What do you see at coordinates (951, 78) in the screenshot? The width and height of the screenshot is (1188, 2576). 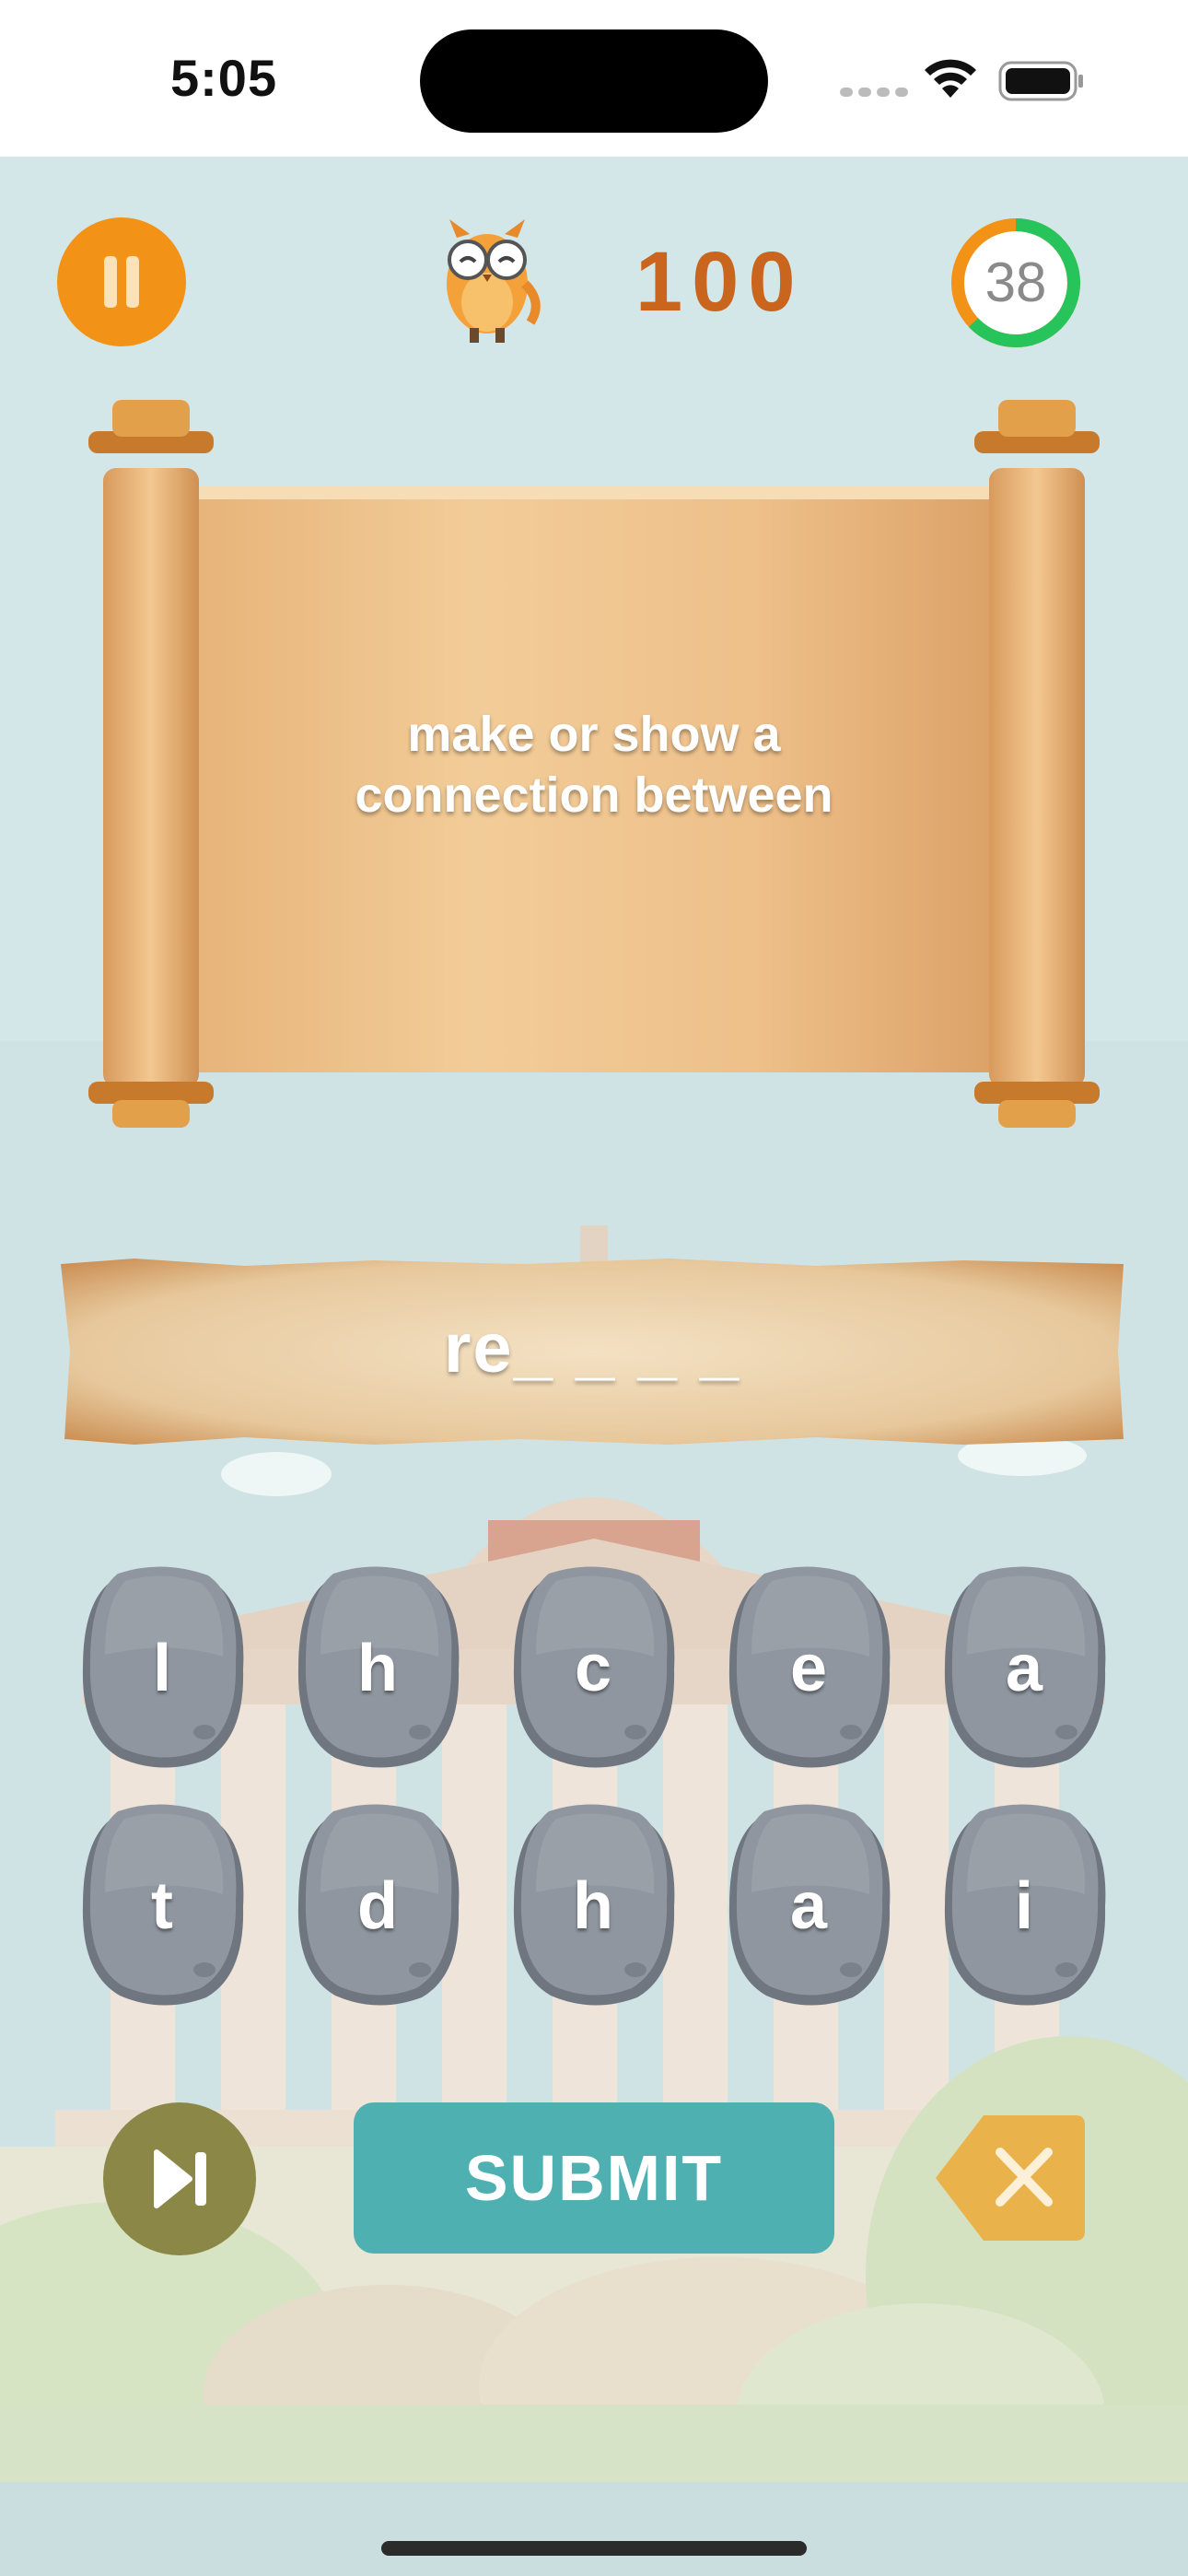 I see `wifi-icon` at bounding box center [951, 78].